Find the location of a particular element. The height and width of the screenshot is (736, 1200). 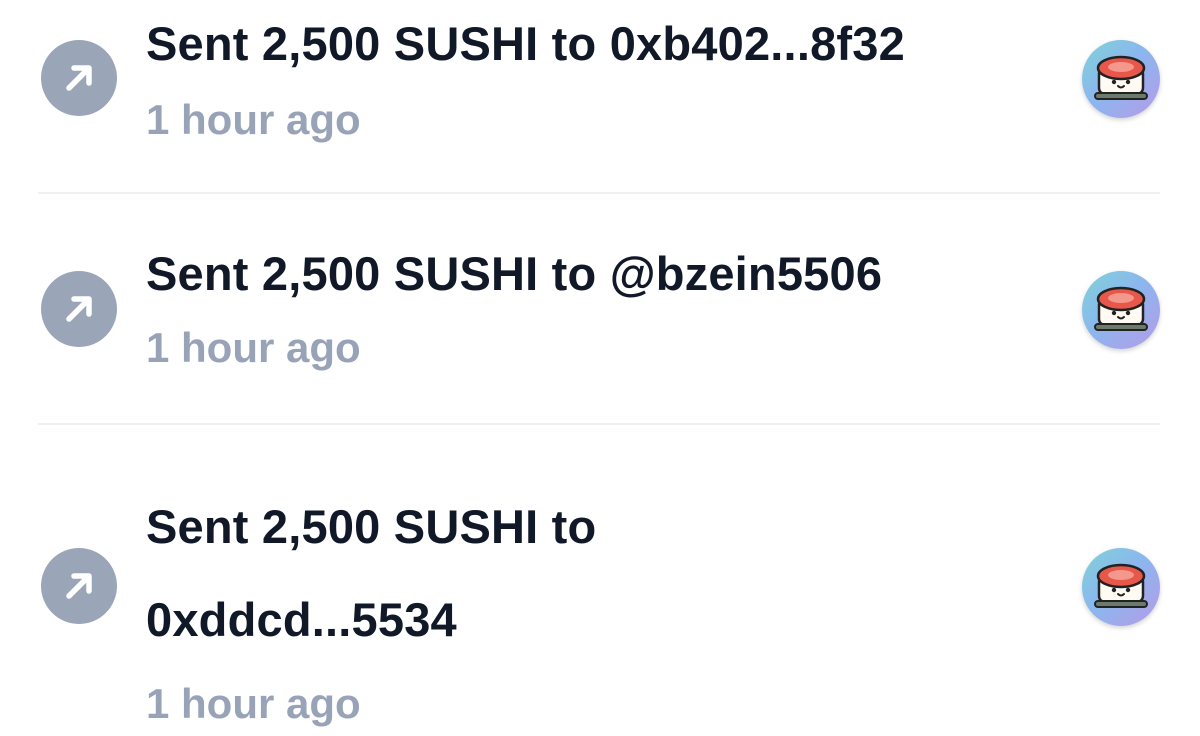

activity-item-title: Sent 2,500 SUSHI to 0xddcd...5534 is located at coordinates (371, 573).